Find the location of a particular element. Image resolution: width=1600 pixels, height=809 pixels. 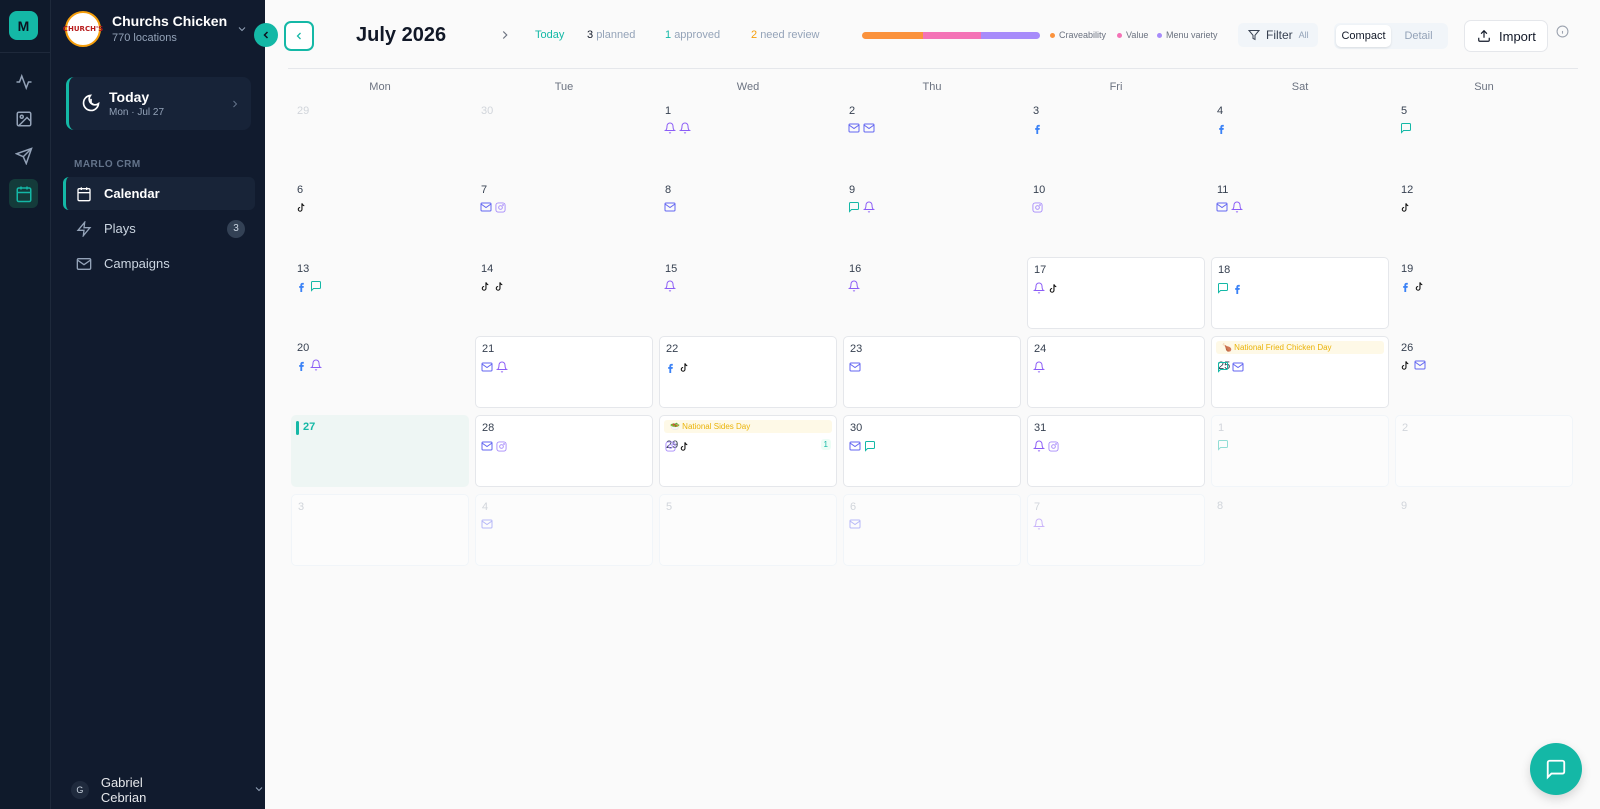

day-cell: 4 is located at coordinates (564, 530).